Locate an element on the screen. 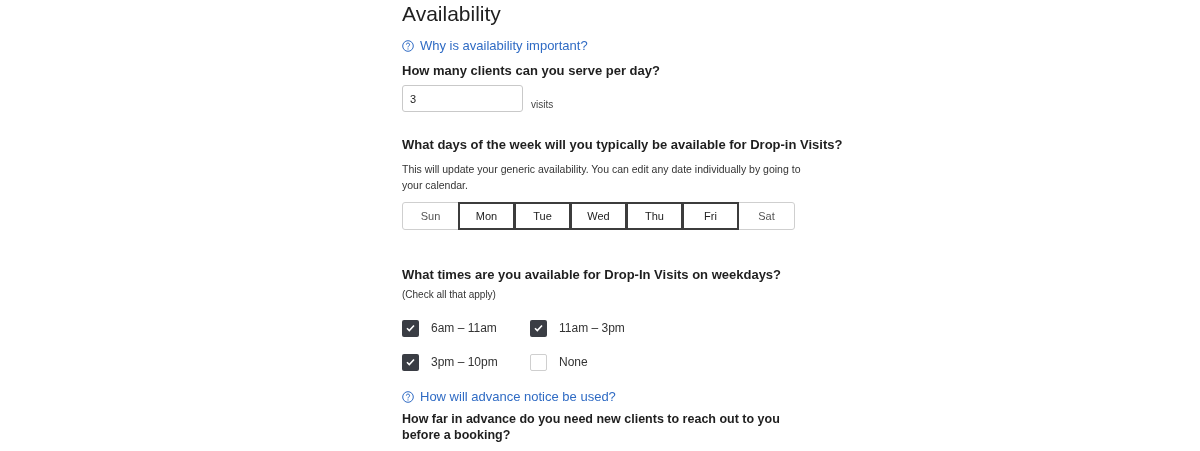 The height and width of the screenshot is (451, 1200). day-toggle: Mon is located at coordinates (486, 216).